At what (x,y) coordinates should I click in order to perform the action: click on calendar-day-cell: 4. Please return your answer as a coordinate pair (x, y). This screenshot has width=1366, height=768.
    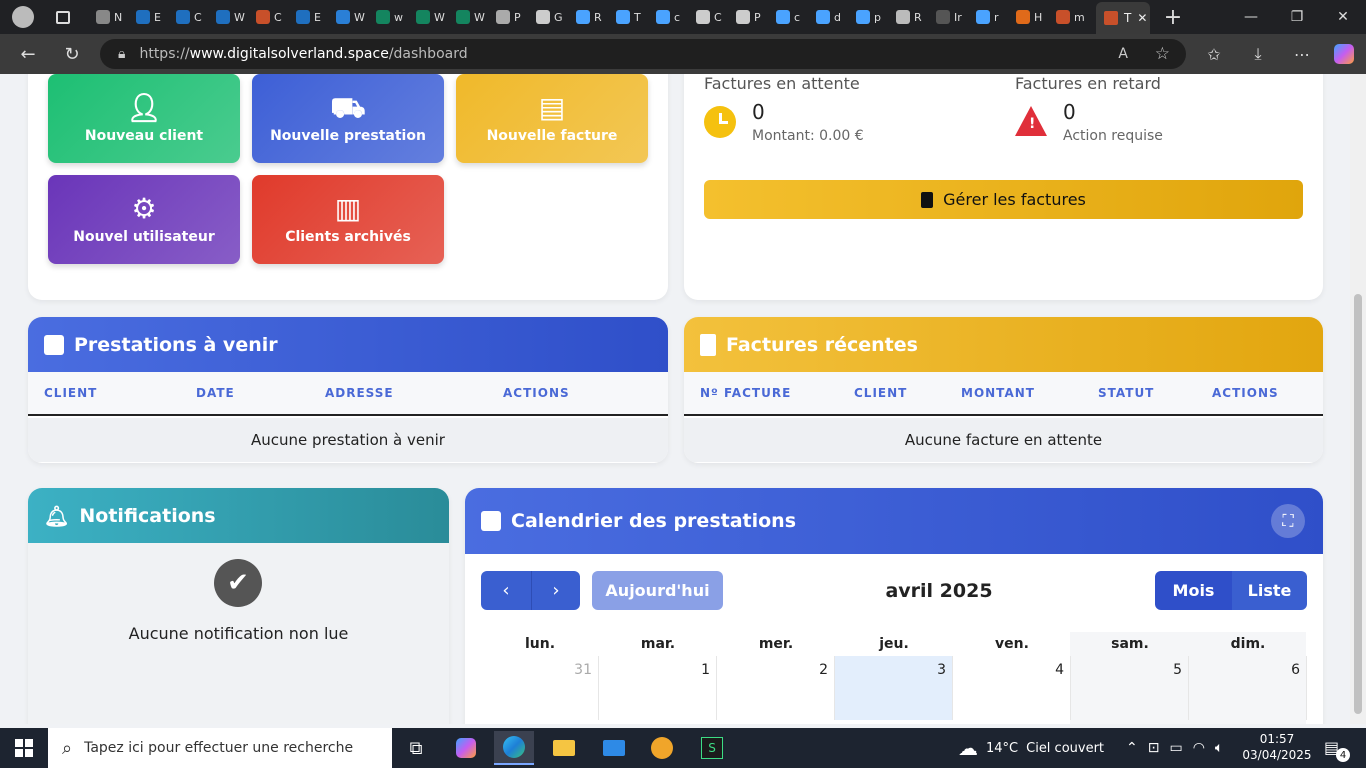
    Looking at the image, I should click on (1012, 688).